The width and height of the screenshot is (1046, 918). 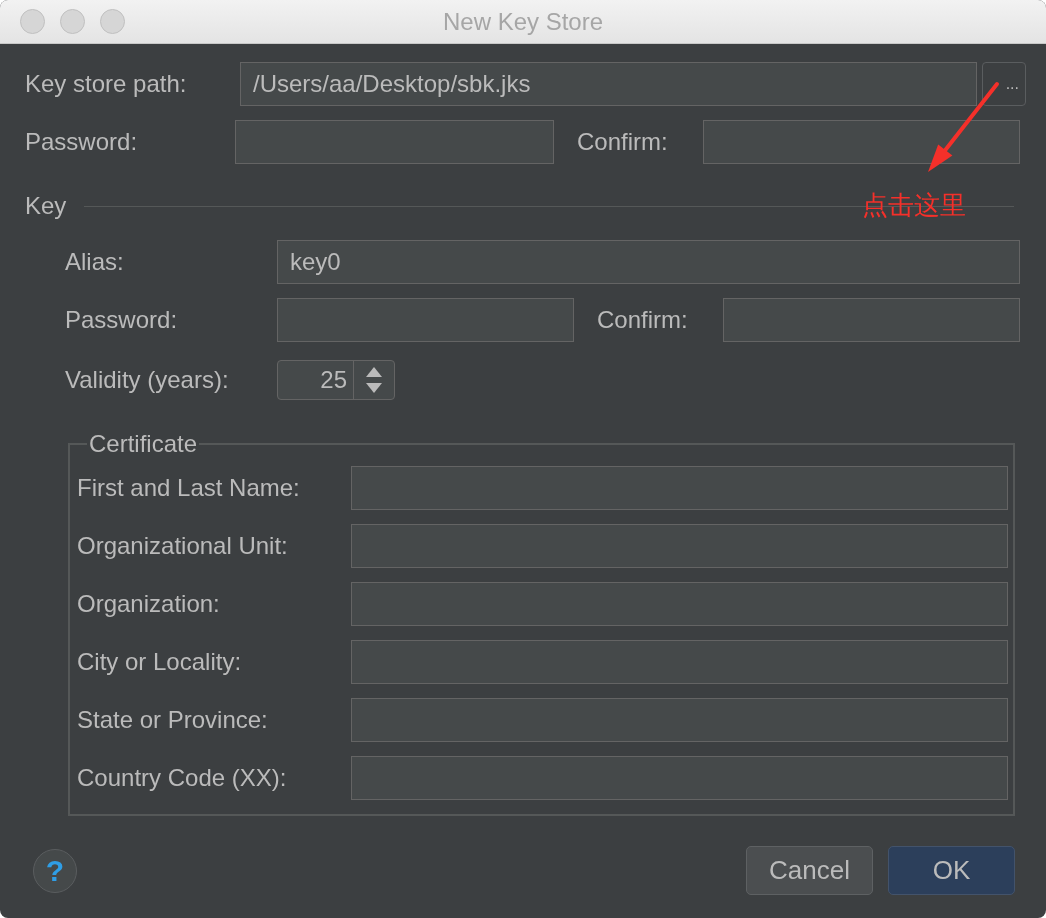 I want to click on down-caret-icon, so click(x=374, y=388).